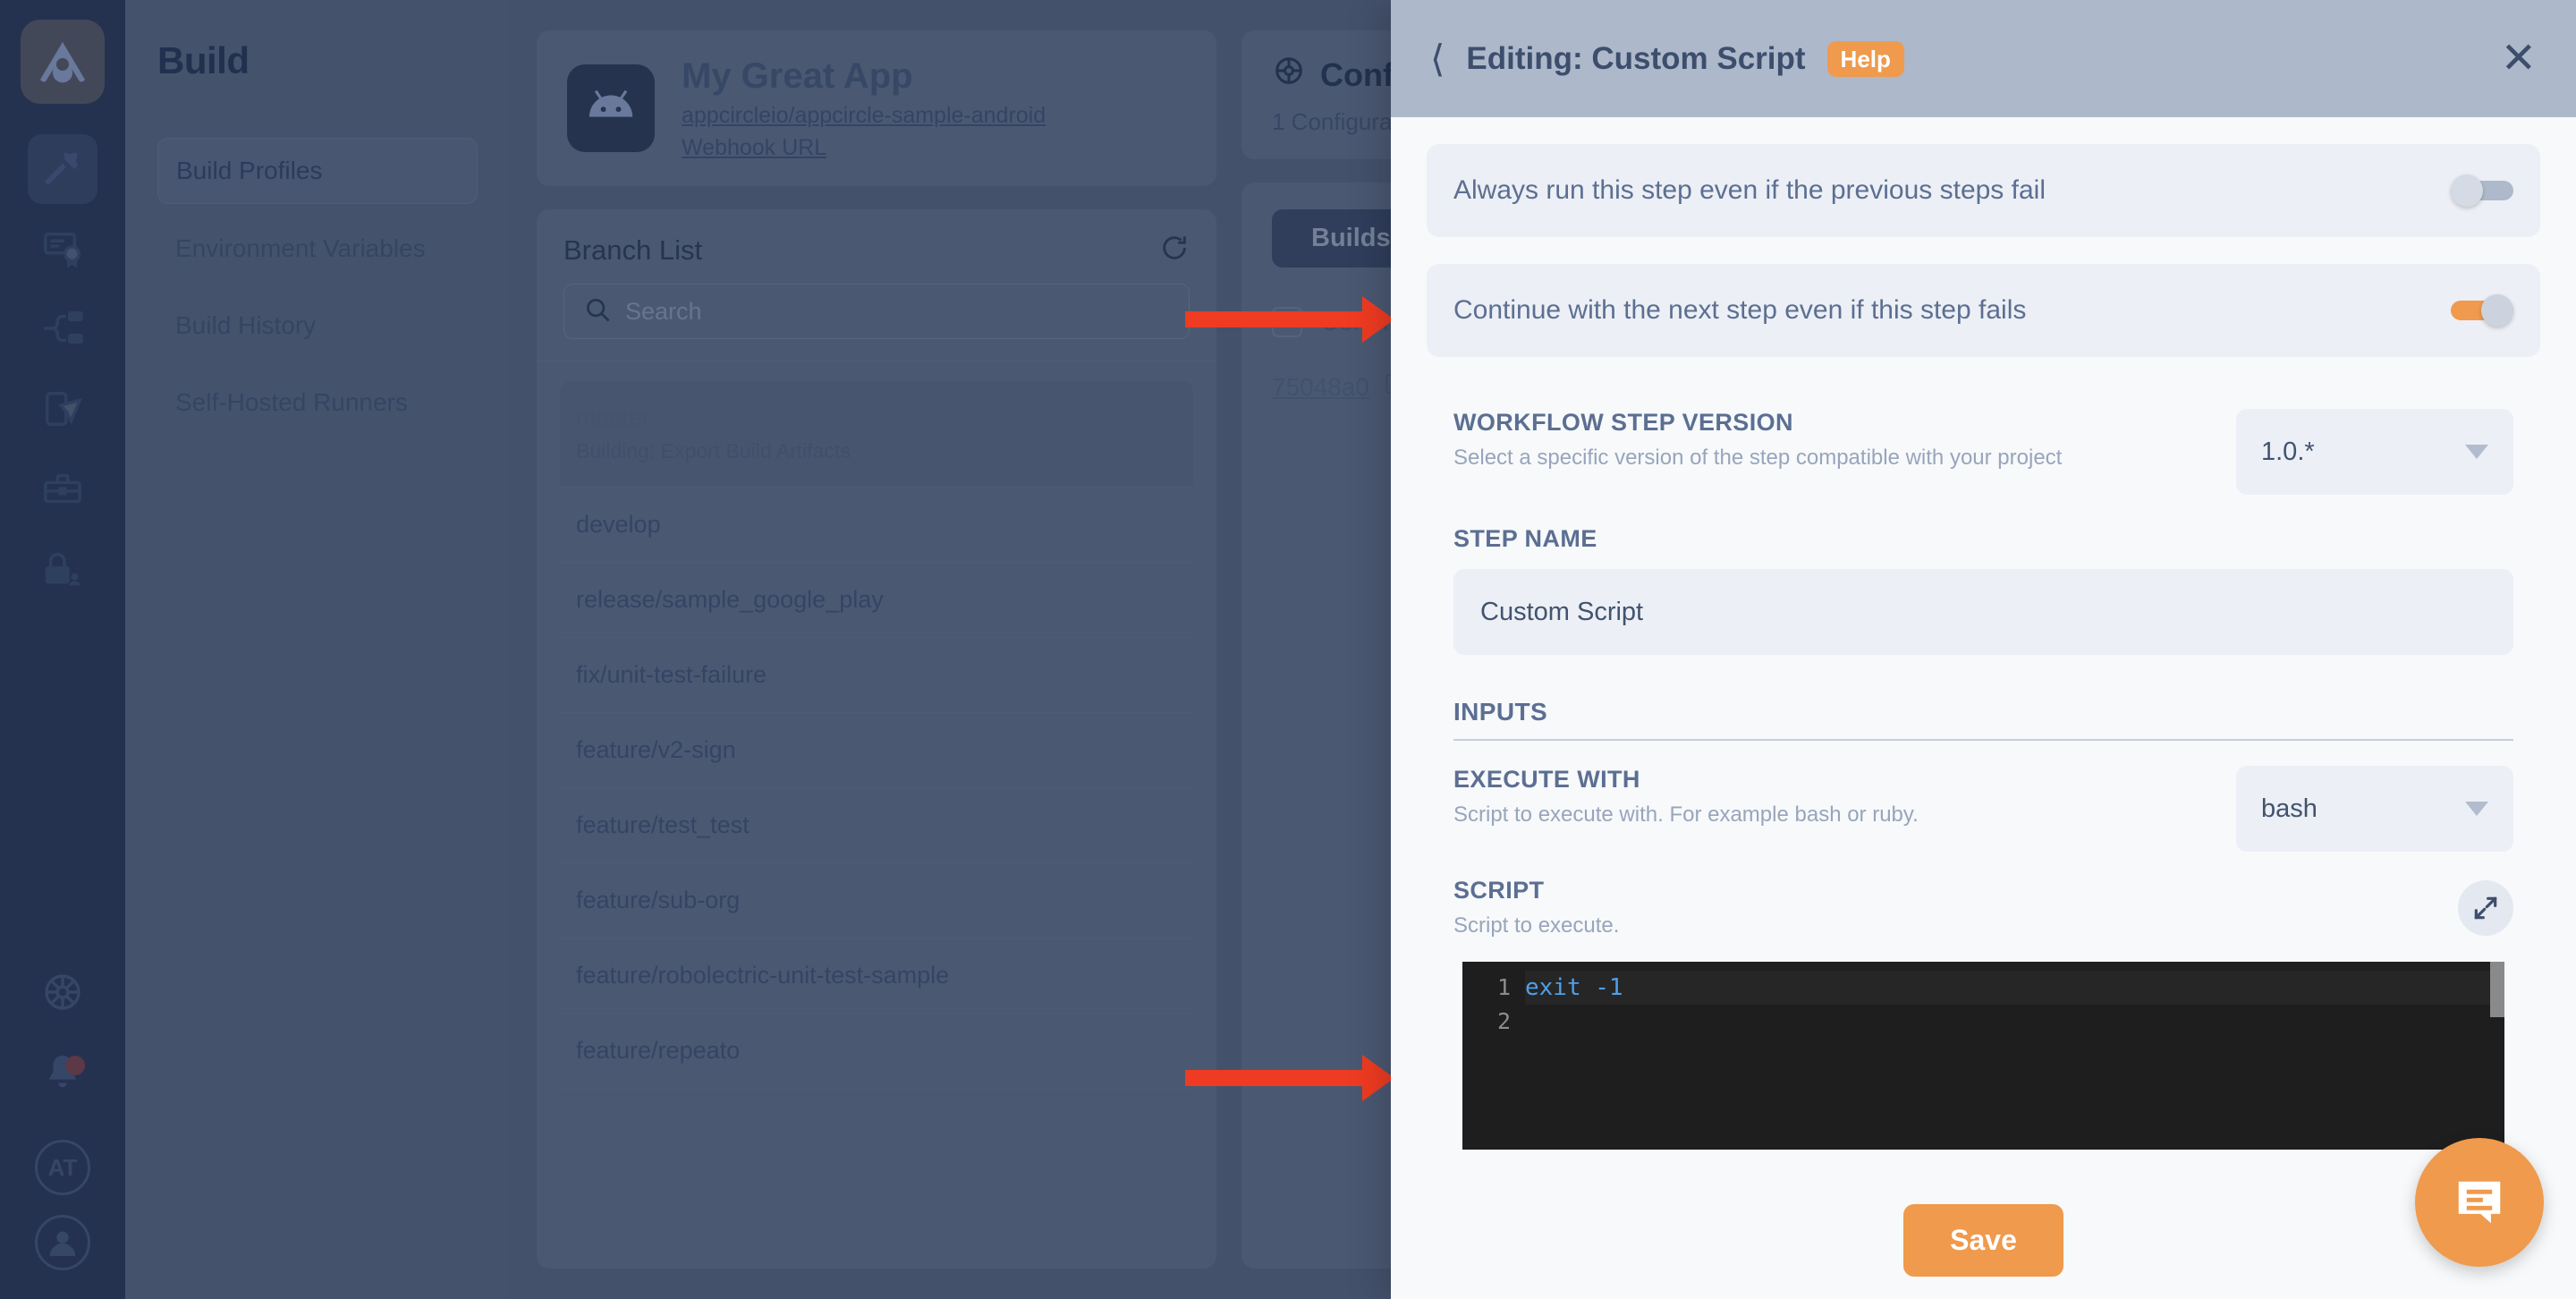 The height and width of the screenshot is (1299, 2576). What do you see at coordinates (2485, 907) in the screenshot?
I see `expand-icon` at bounding box center [2485, 907].